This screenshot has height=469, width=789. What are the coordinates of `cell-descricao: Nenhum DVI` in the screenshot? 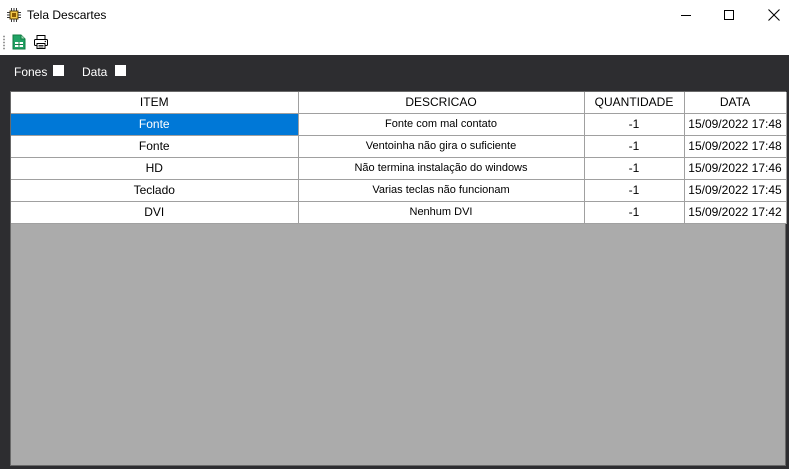 It's located at (441, 212).